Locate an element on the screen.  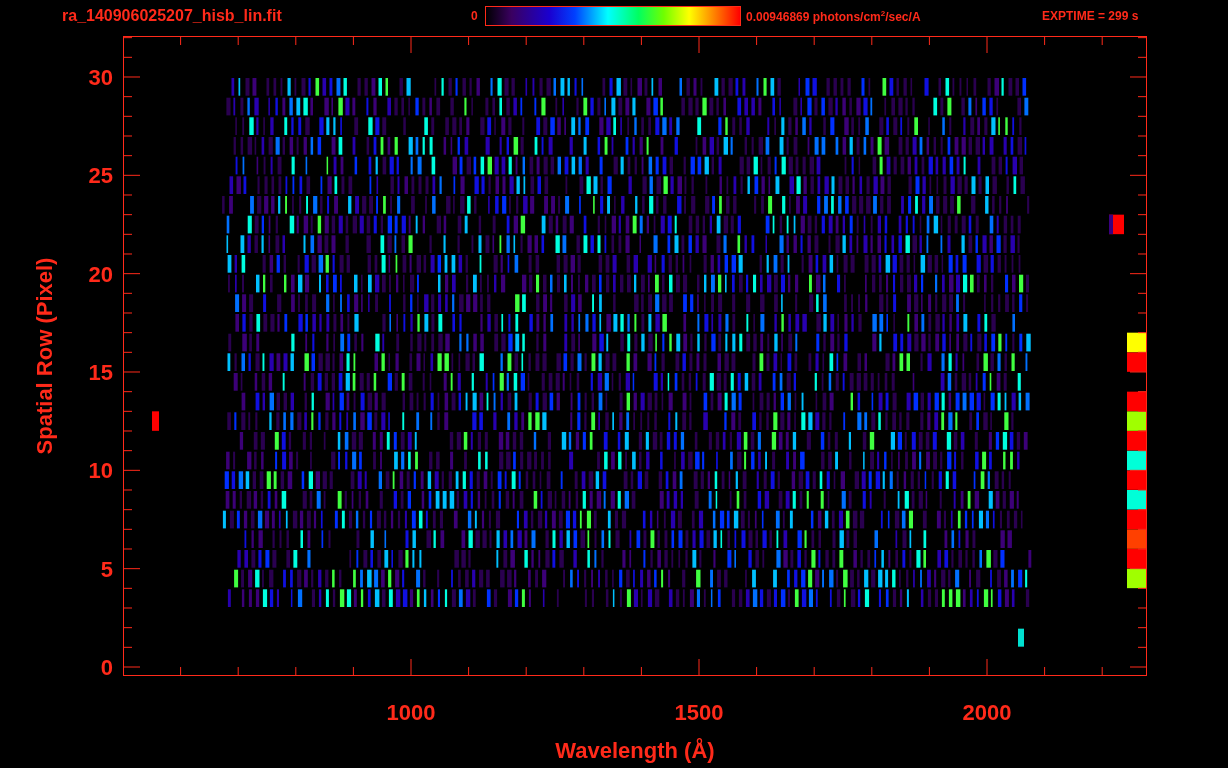
y-tick-label: 20 is located at coordinates (100, 274).